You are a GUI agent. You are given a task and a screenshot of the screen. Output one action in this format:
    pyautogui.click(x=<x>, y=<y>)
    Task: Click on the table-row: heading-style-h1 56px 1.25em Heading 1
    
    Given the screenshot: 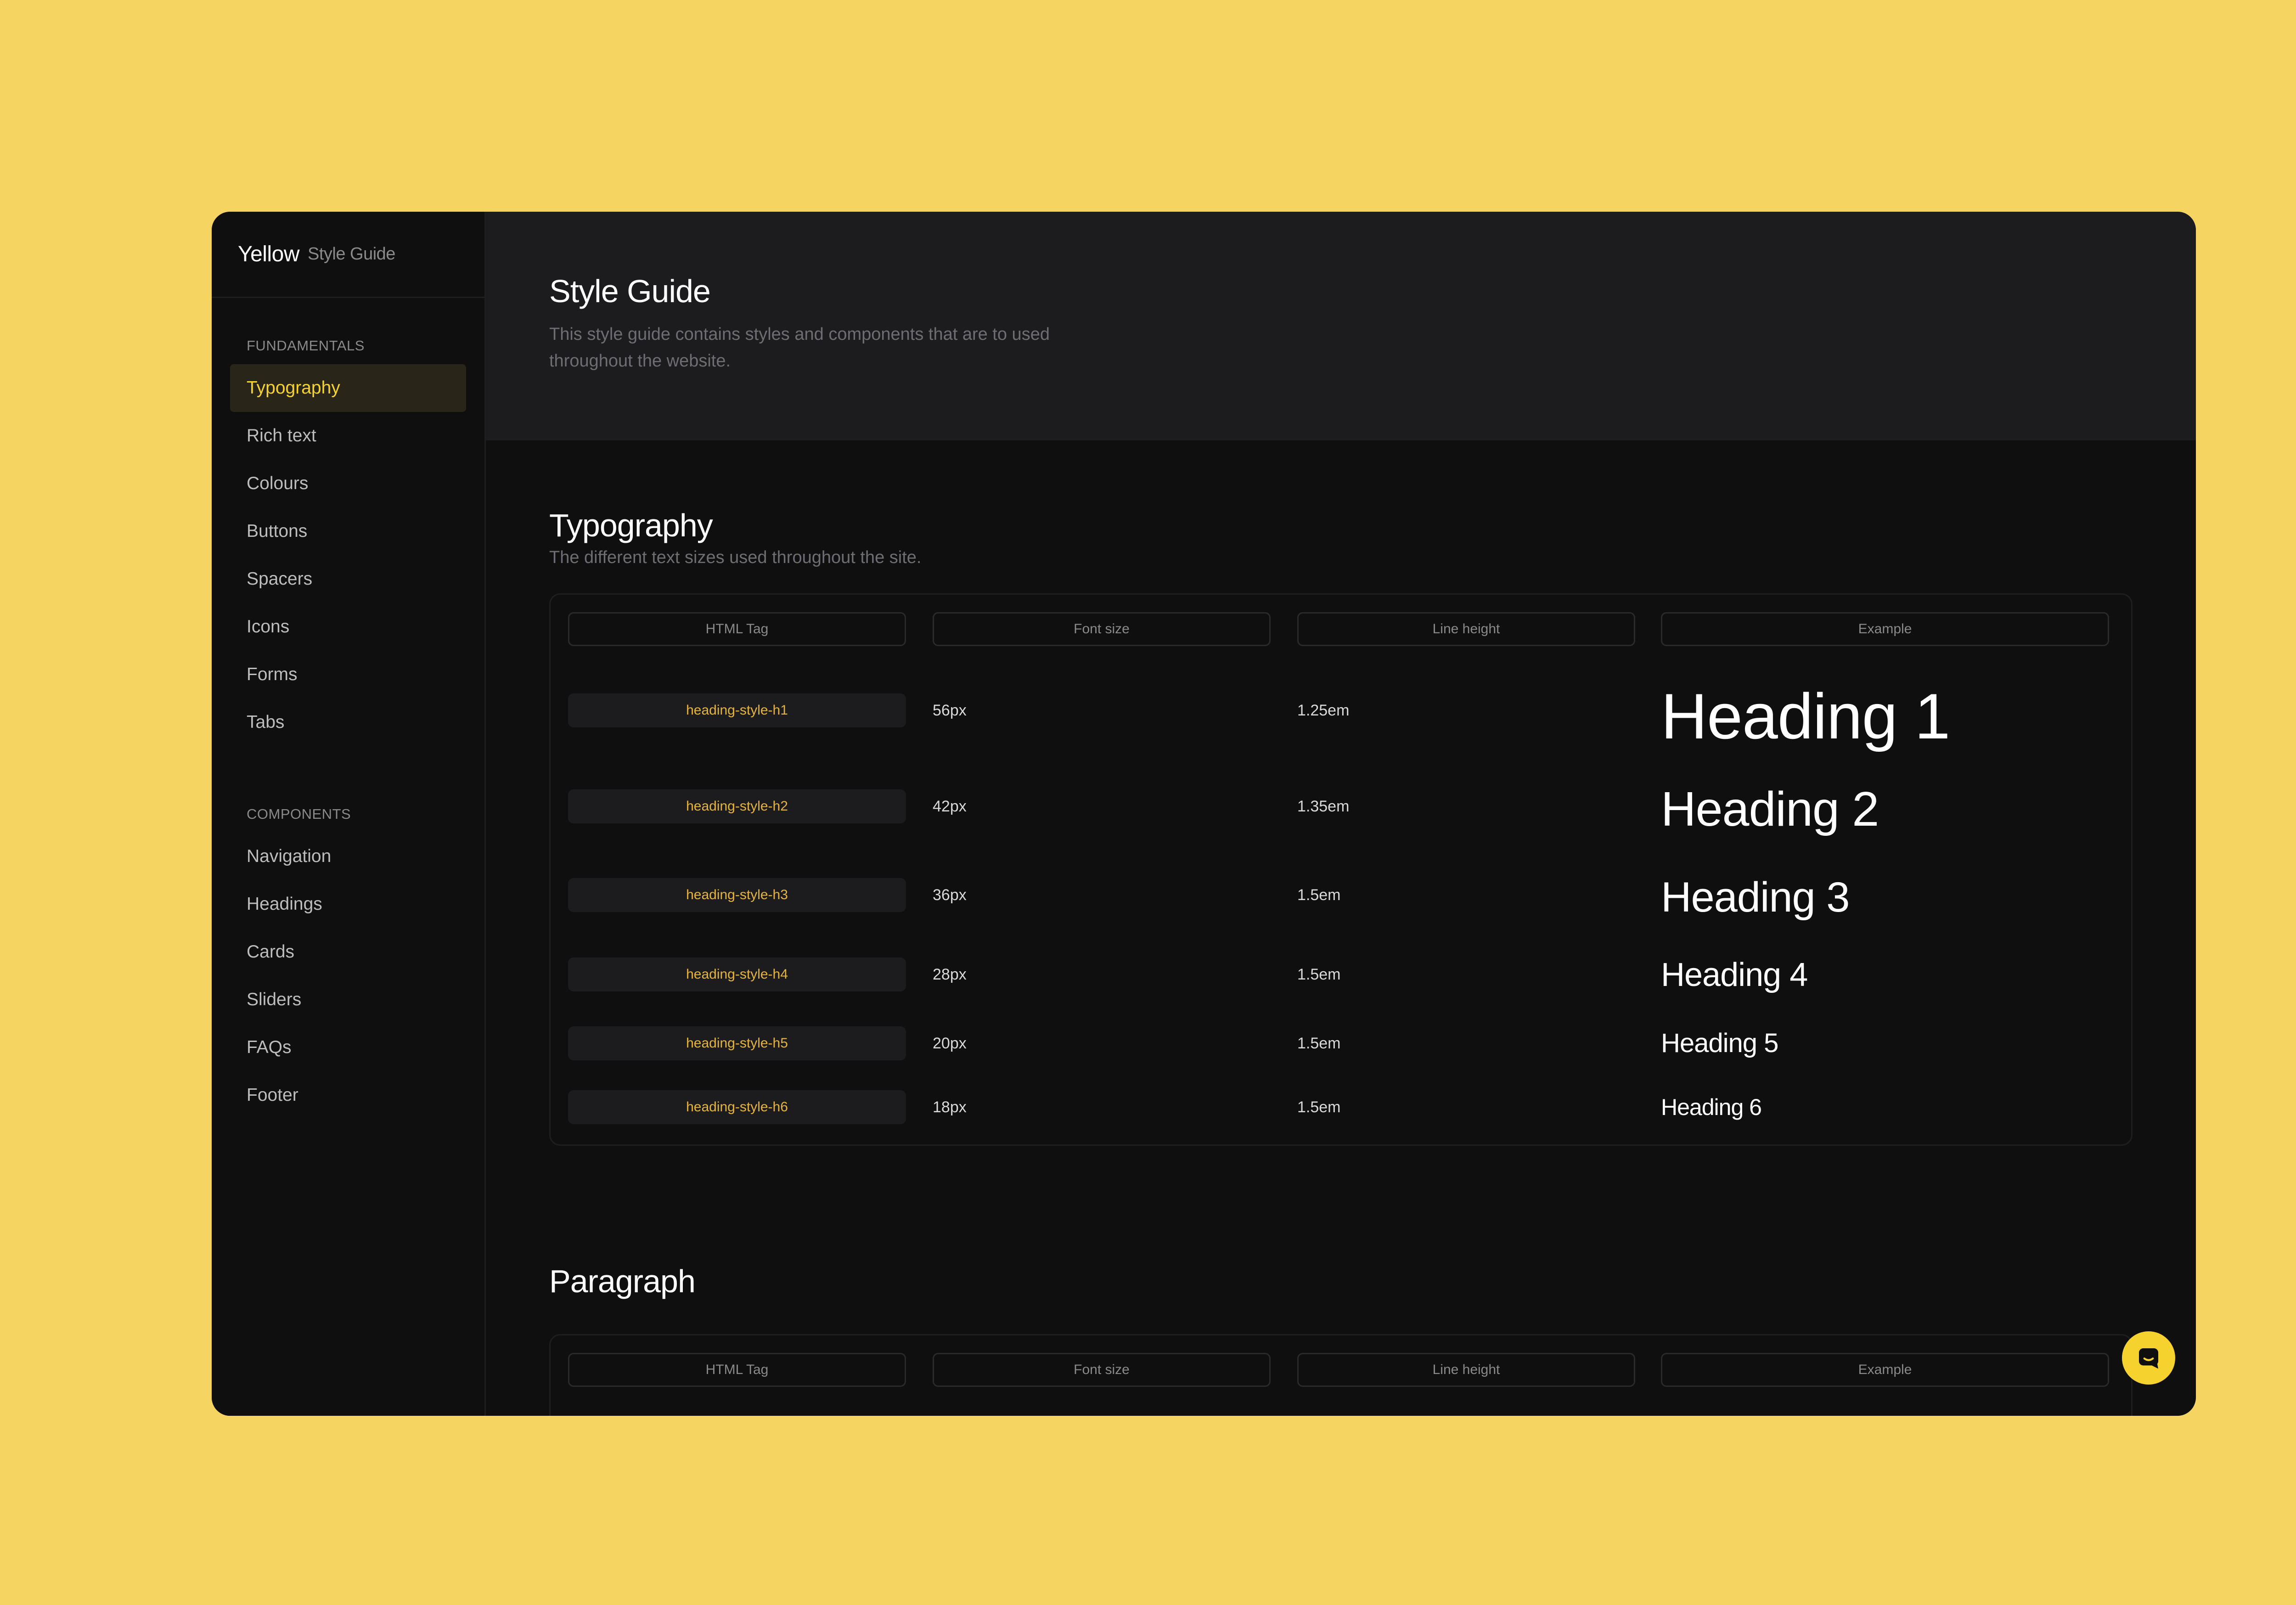 What is the action you would take?
    pyautogui.click(x=1341, y=716)
    